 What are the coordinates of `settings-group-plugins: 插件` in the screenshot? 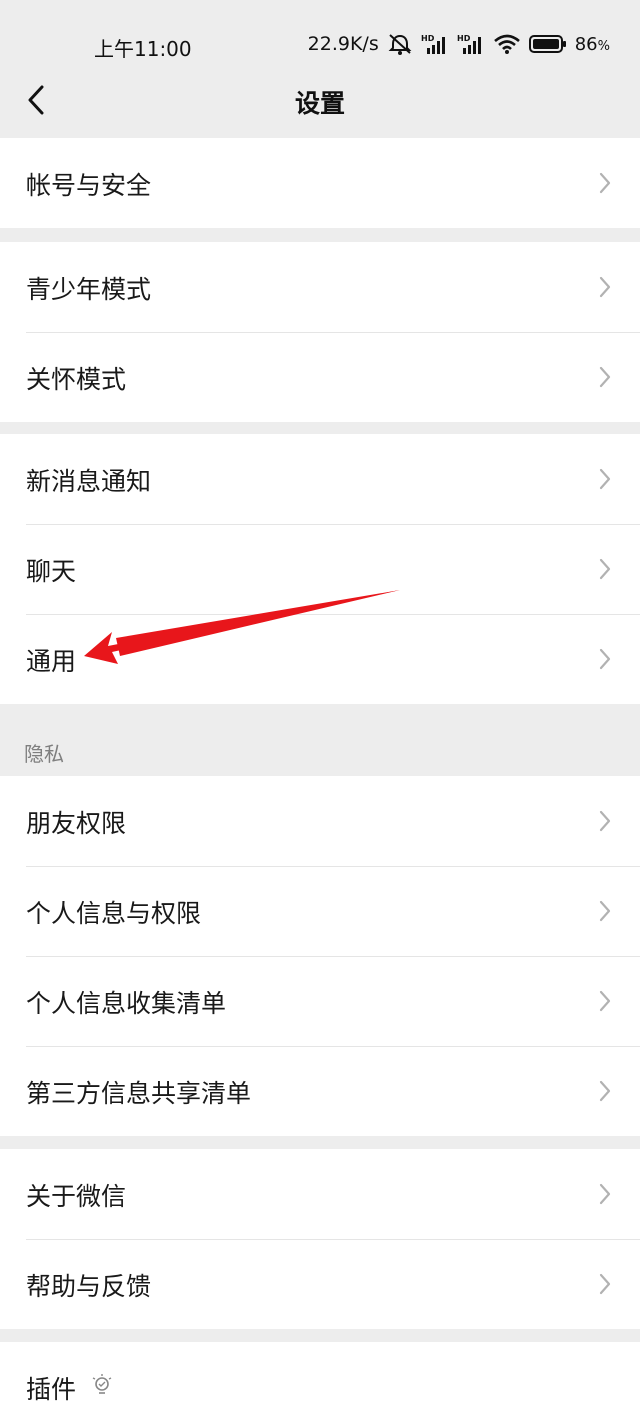 It's located at (320, 1382).